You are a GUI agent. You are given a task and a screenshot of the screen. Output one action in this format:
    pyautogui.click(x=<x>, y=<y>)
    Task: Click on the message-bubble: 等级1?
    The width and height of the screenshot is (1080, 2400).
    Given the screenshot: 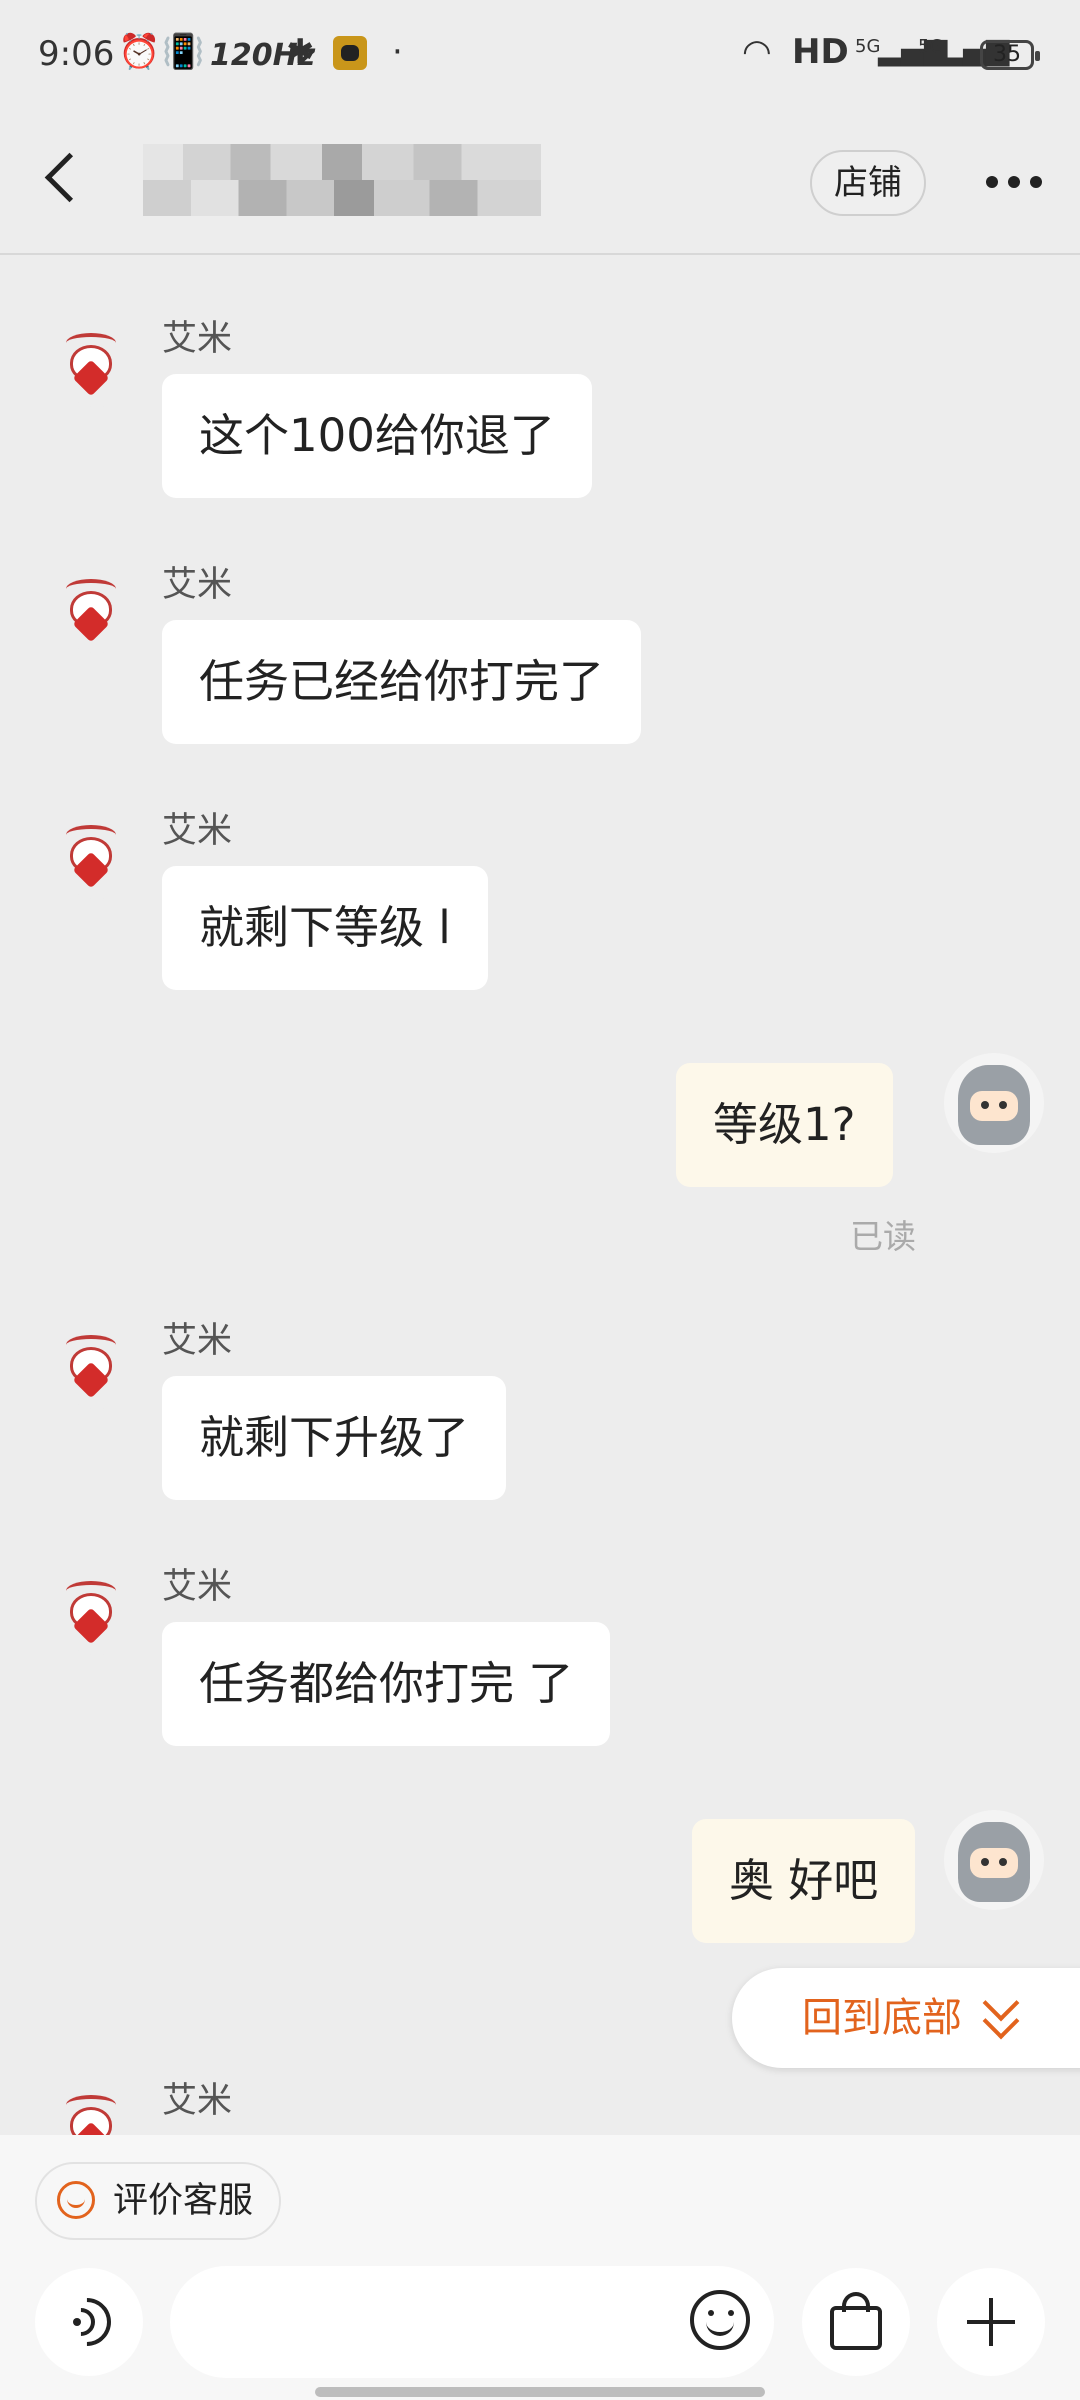 What is the action you would take?
    pyautogui.click(x=784, y=1125)
    